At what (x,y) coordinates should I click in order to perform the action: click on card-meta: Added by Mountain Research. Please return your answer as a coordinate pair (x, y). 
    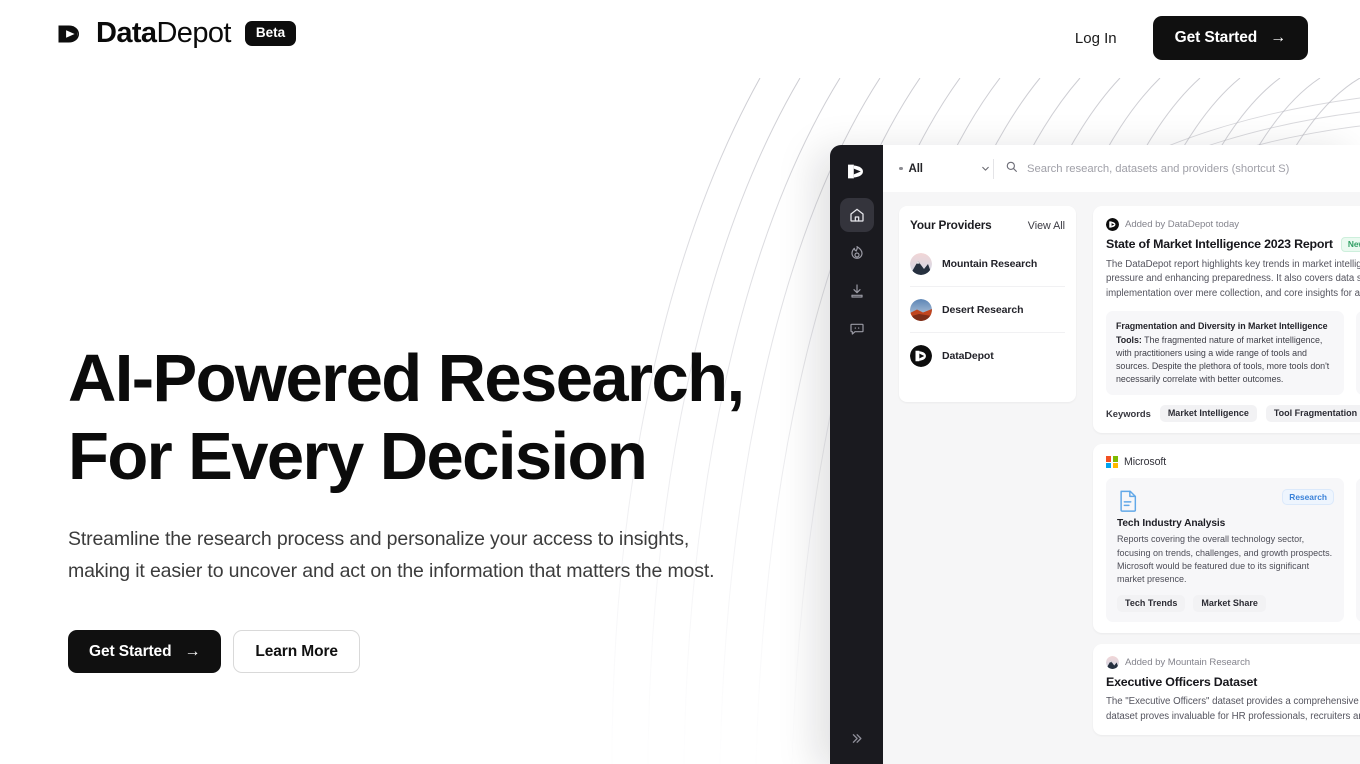
    Looking at the image, I should click on (1233, 663).